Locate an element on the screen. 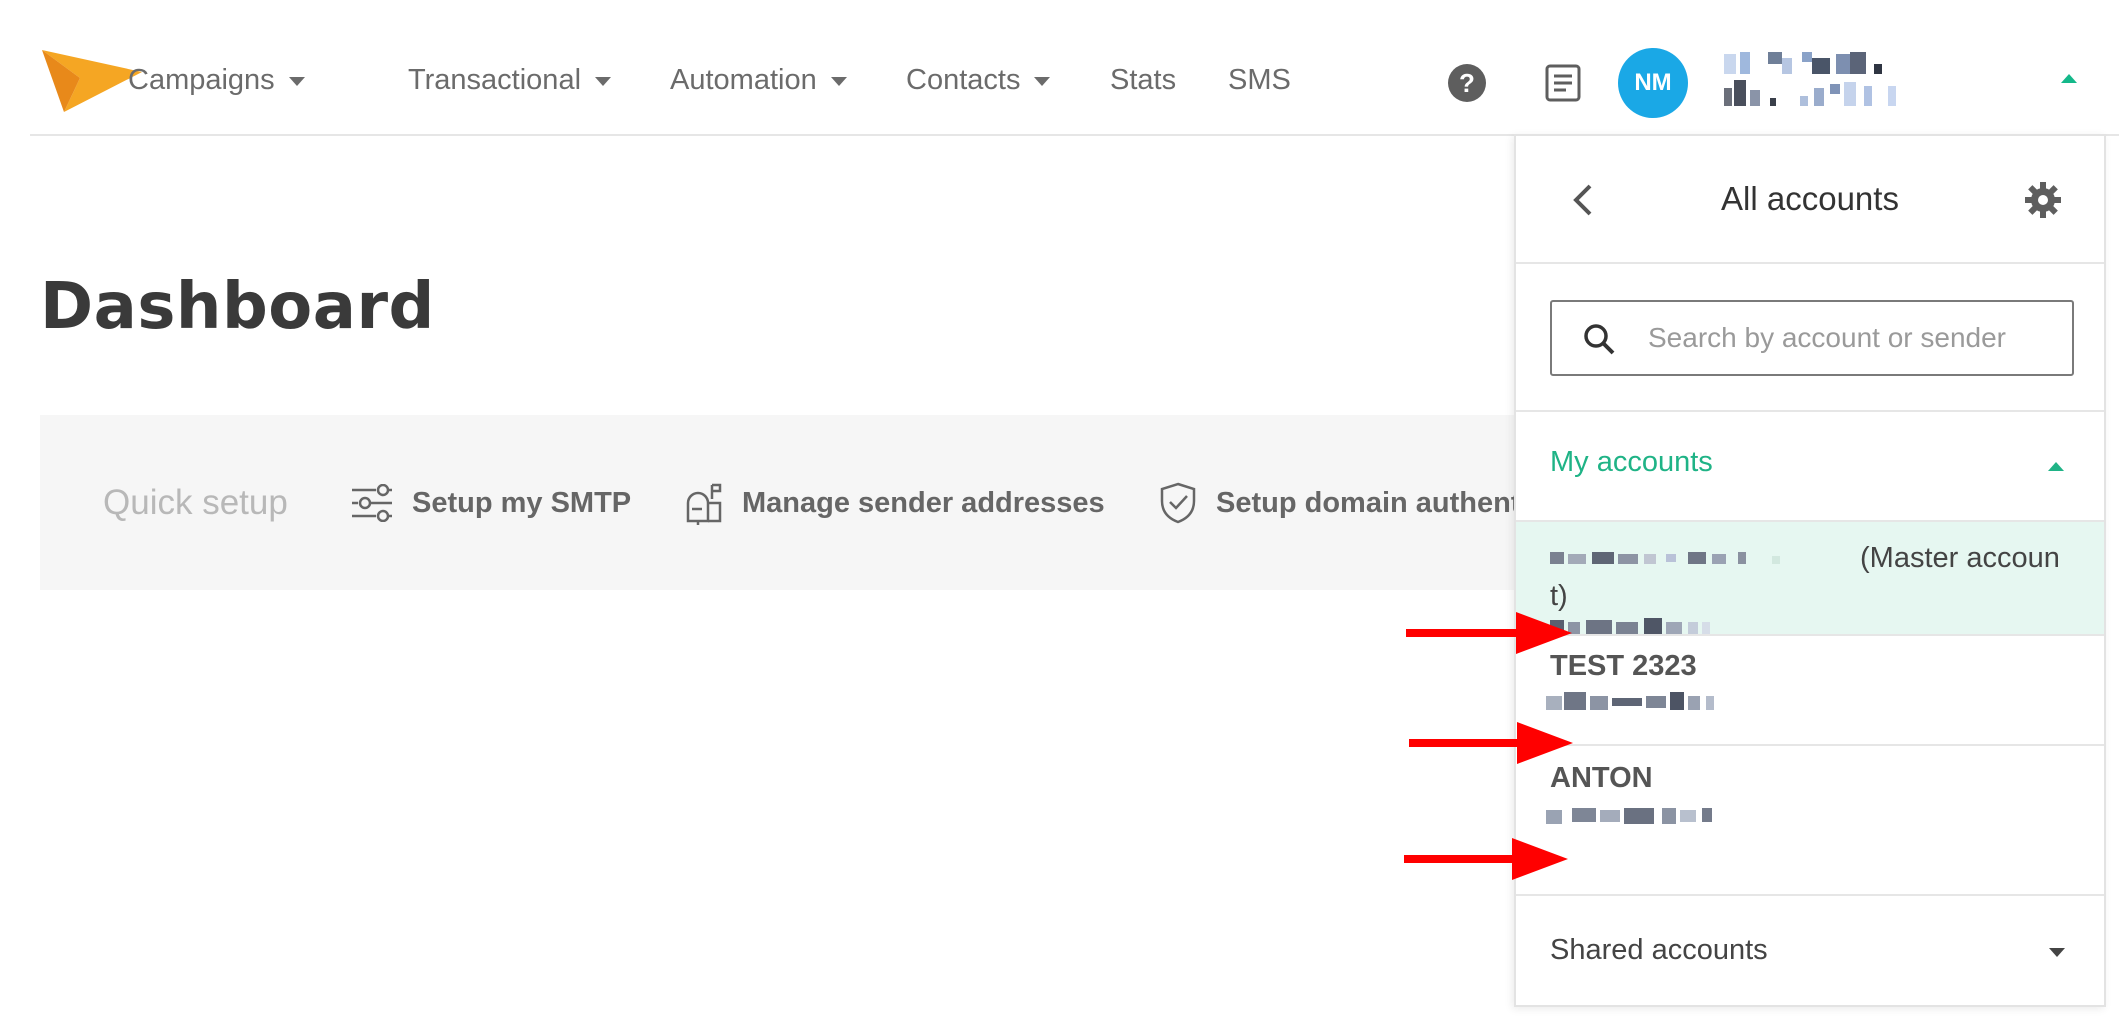 This screenshot has width=2119, height=1019. my-accounts-label: My accounts is located at coordinates (1631, 462).